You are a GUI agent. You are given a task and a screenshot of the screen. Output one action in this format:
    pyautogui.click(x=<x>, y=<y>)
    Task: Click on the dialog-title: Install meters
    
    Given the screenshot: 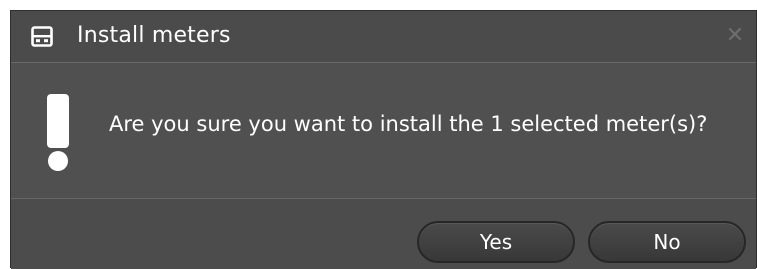 What is the action you would take?
    pyautogui.click(x=154, y=35)
    